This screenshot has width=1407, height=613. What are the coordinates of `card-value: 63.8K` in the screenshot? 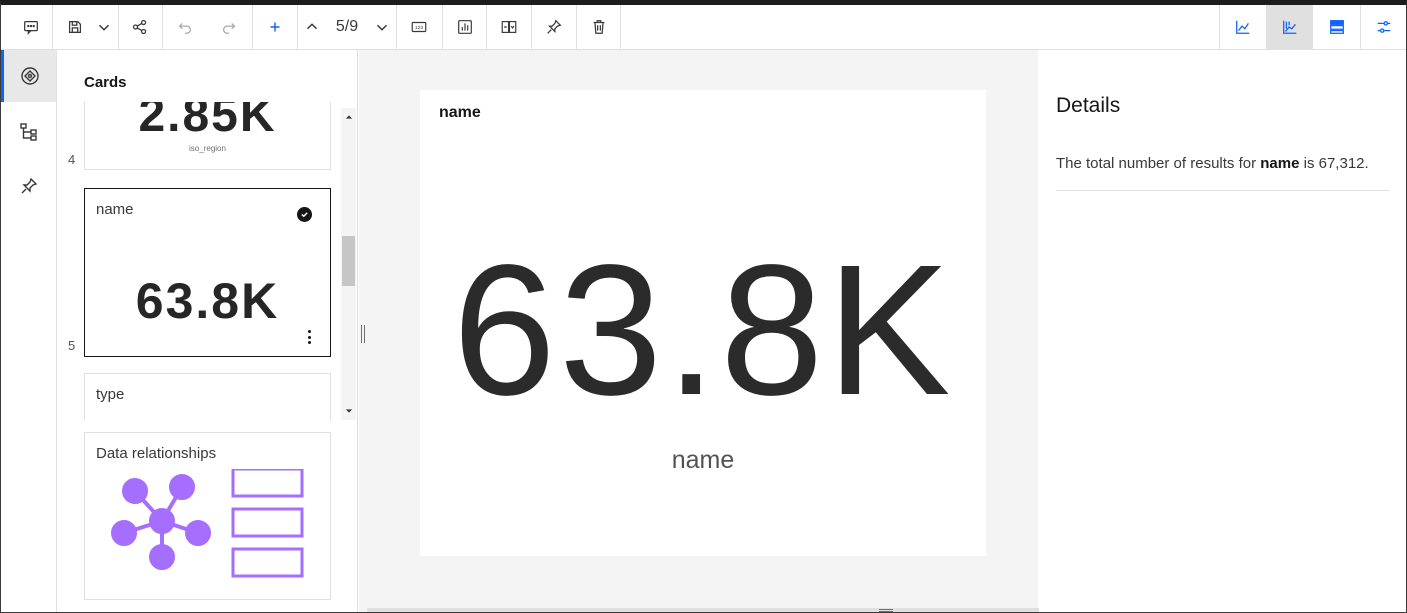 It's located at (207, 301).